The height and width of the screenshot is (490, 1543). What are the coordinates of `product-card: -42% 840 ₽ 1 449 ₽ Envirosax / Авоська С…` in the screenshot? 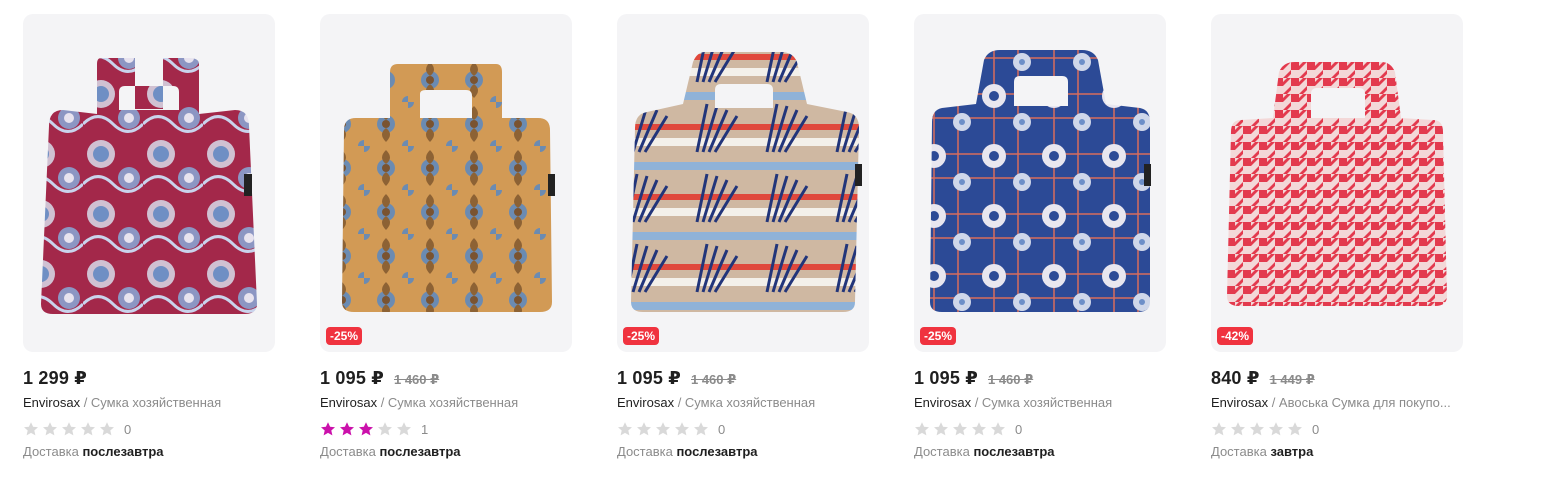 It's located at (1337, 236).